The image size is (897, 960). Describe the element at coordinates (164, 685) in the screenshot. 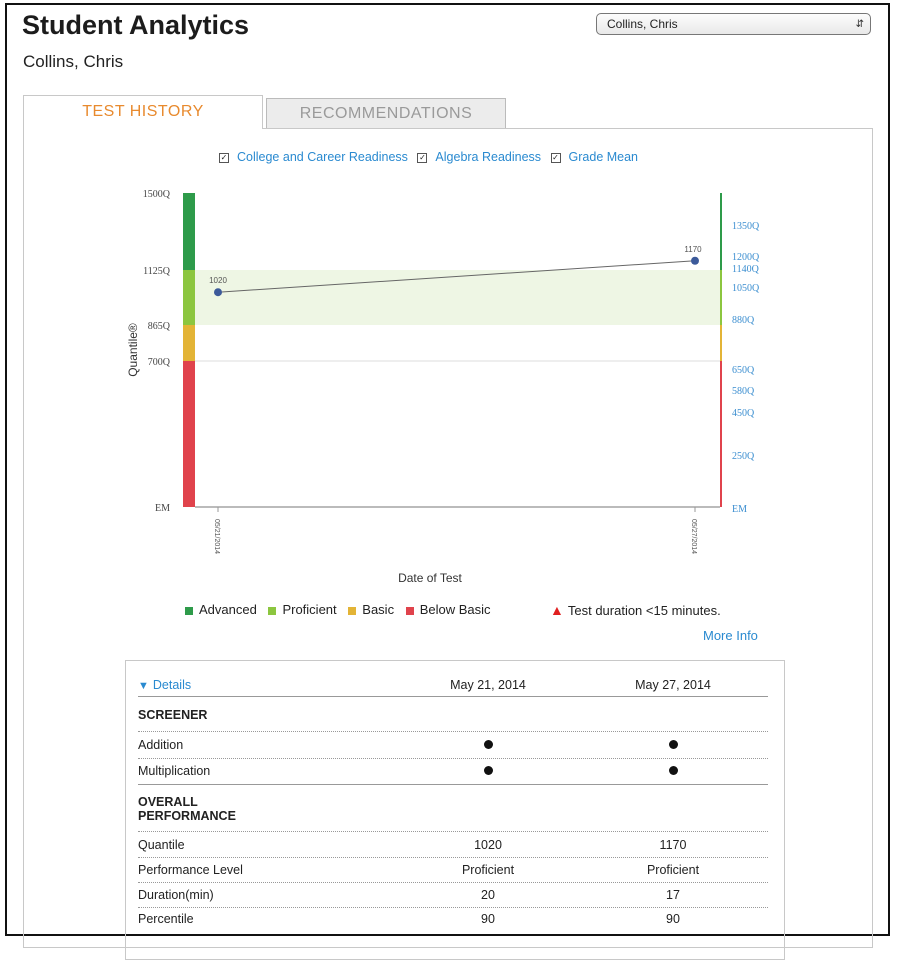

I see `details-toggle: ▼ Details` at that location.